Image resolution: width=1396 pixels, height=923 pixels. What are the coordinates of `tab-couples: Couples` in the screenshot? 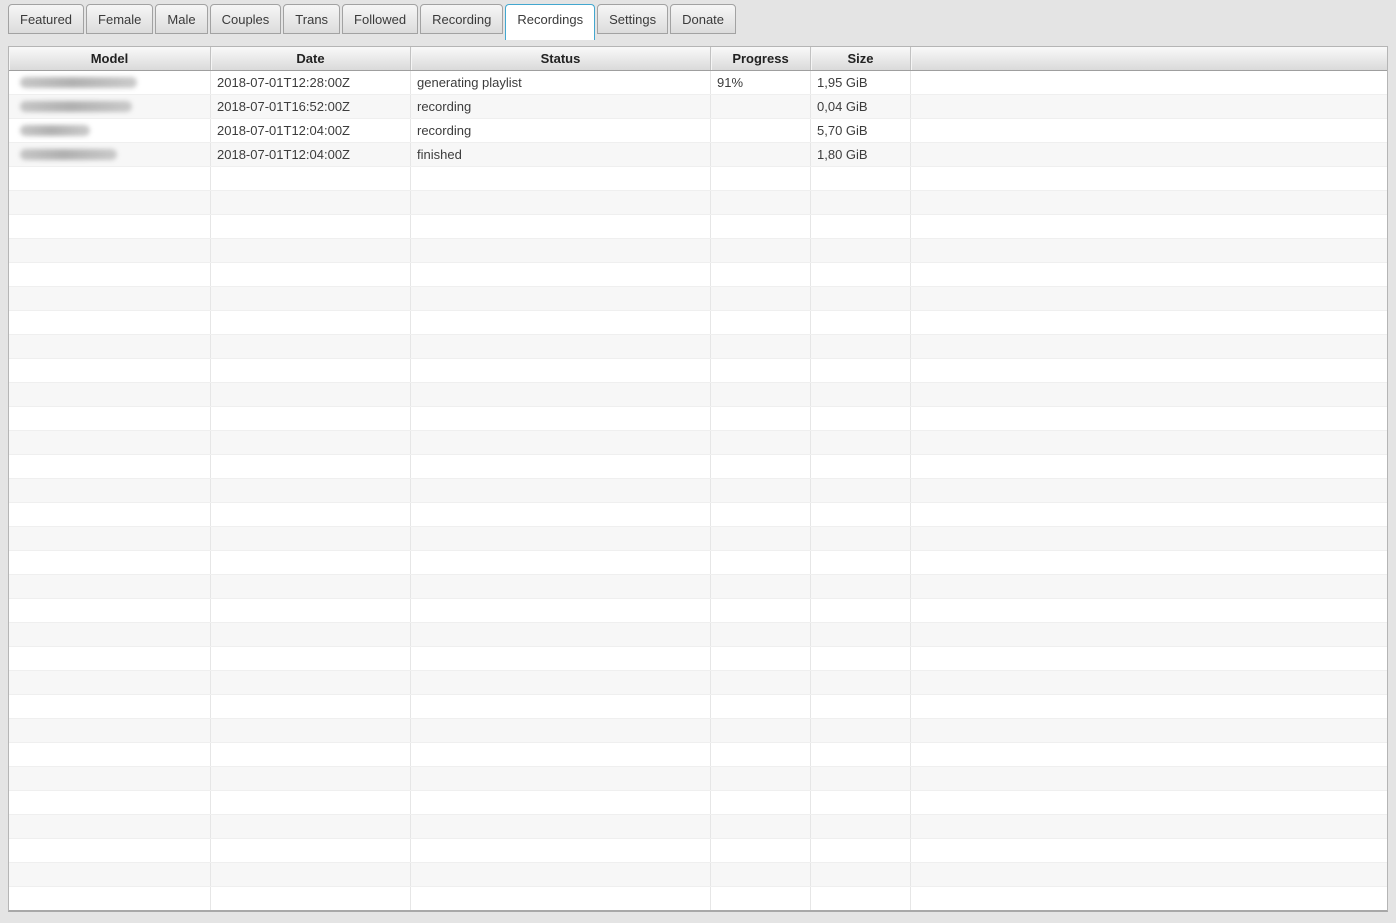 It's located at (245, 19).